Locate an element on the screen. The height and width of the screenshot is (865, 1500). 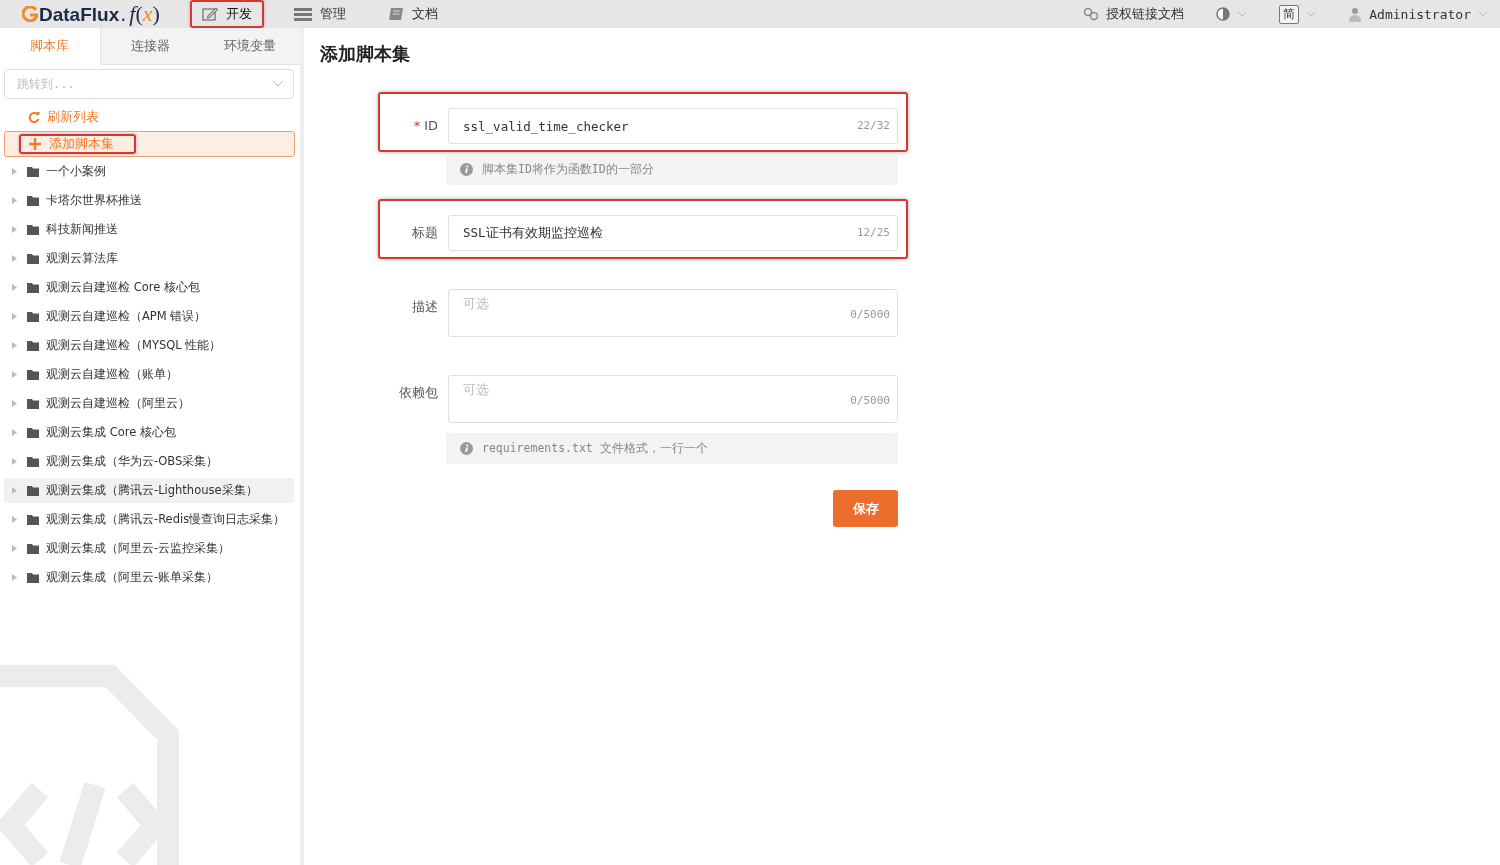
hint-text: requirements.txt 文件格式，一行一个 is located at coordinates (595, 448).